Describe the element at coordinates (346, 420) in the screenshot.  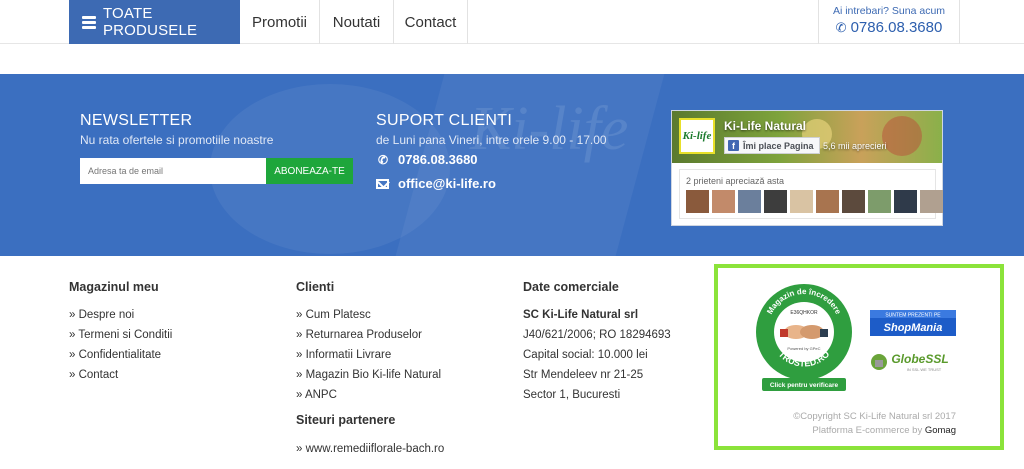
I see `parteneri-title: Siteuri partenere` at that location.